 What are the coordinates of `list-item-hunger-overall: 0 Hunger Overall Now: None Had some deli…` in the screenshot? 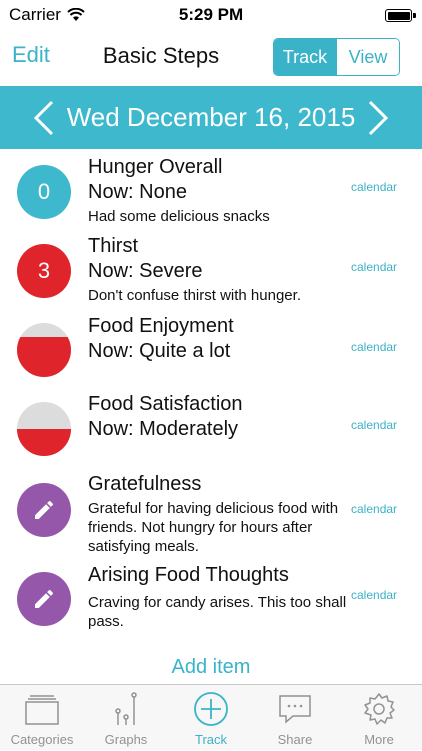 It's located at (211, 190).